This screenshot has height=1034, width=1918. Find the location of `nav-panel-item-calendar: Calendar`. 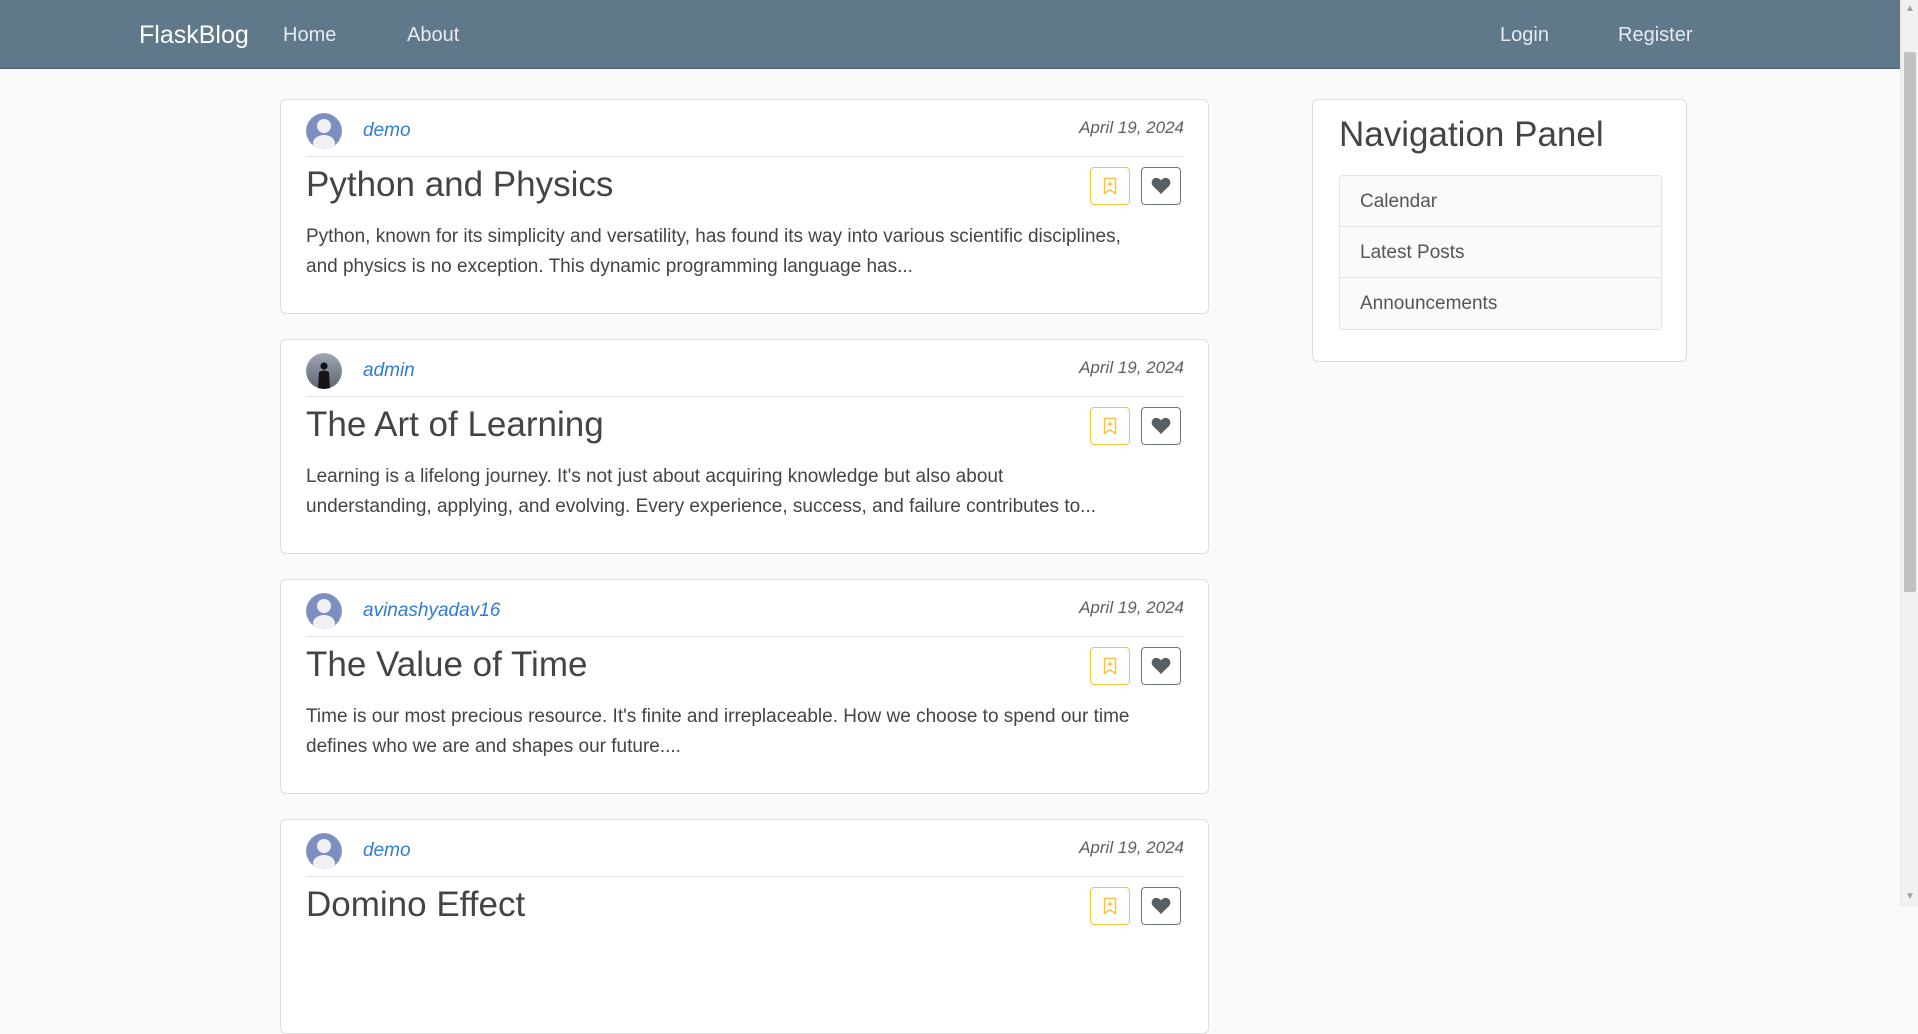

nav-panel-item-calendar: Calendar is located at coordinates (1500, 201).